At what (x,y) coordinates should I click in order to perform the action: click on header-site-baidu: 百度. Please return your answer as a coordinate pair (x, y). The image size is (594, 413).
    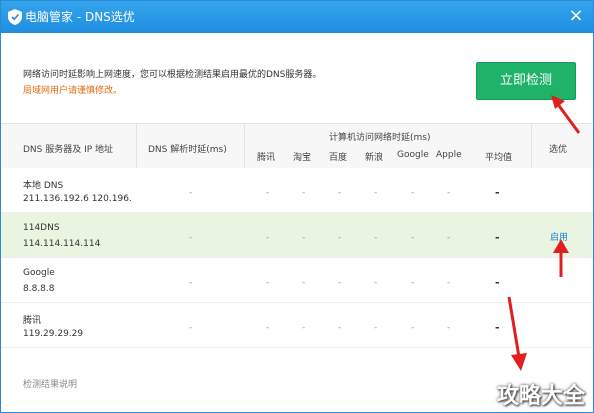
    Looking at the image, I should click on (338, 158).